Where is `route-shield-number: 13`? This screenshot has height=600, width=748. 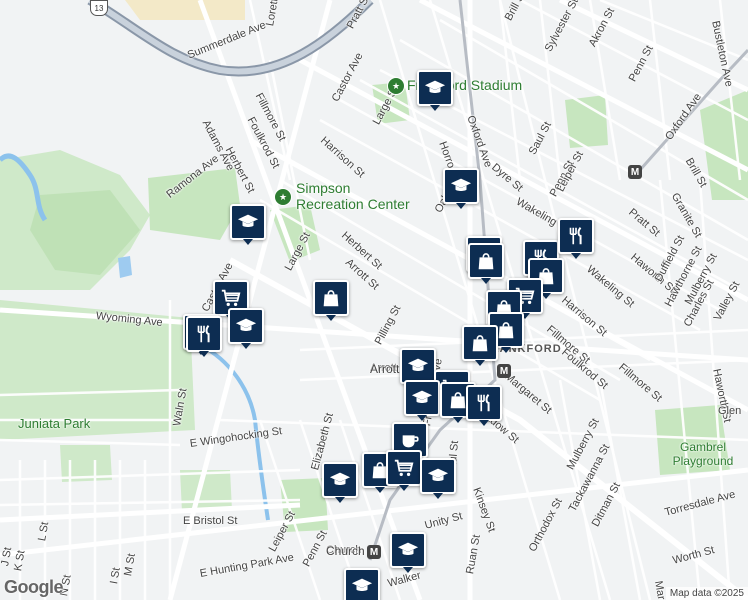
route-shield-number: 13 is located at coordinates (99, 8).